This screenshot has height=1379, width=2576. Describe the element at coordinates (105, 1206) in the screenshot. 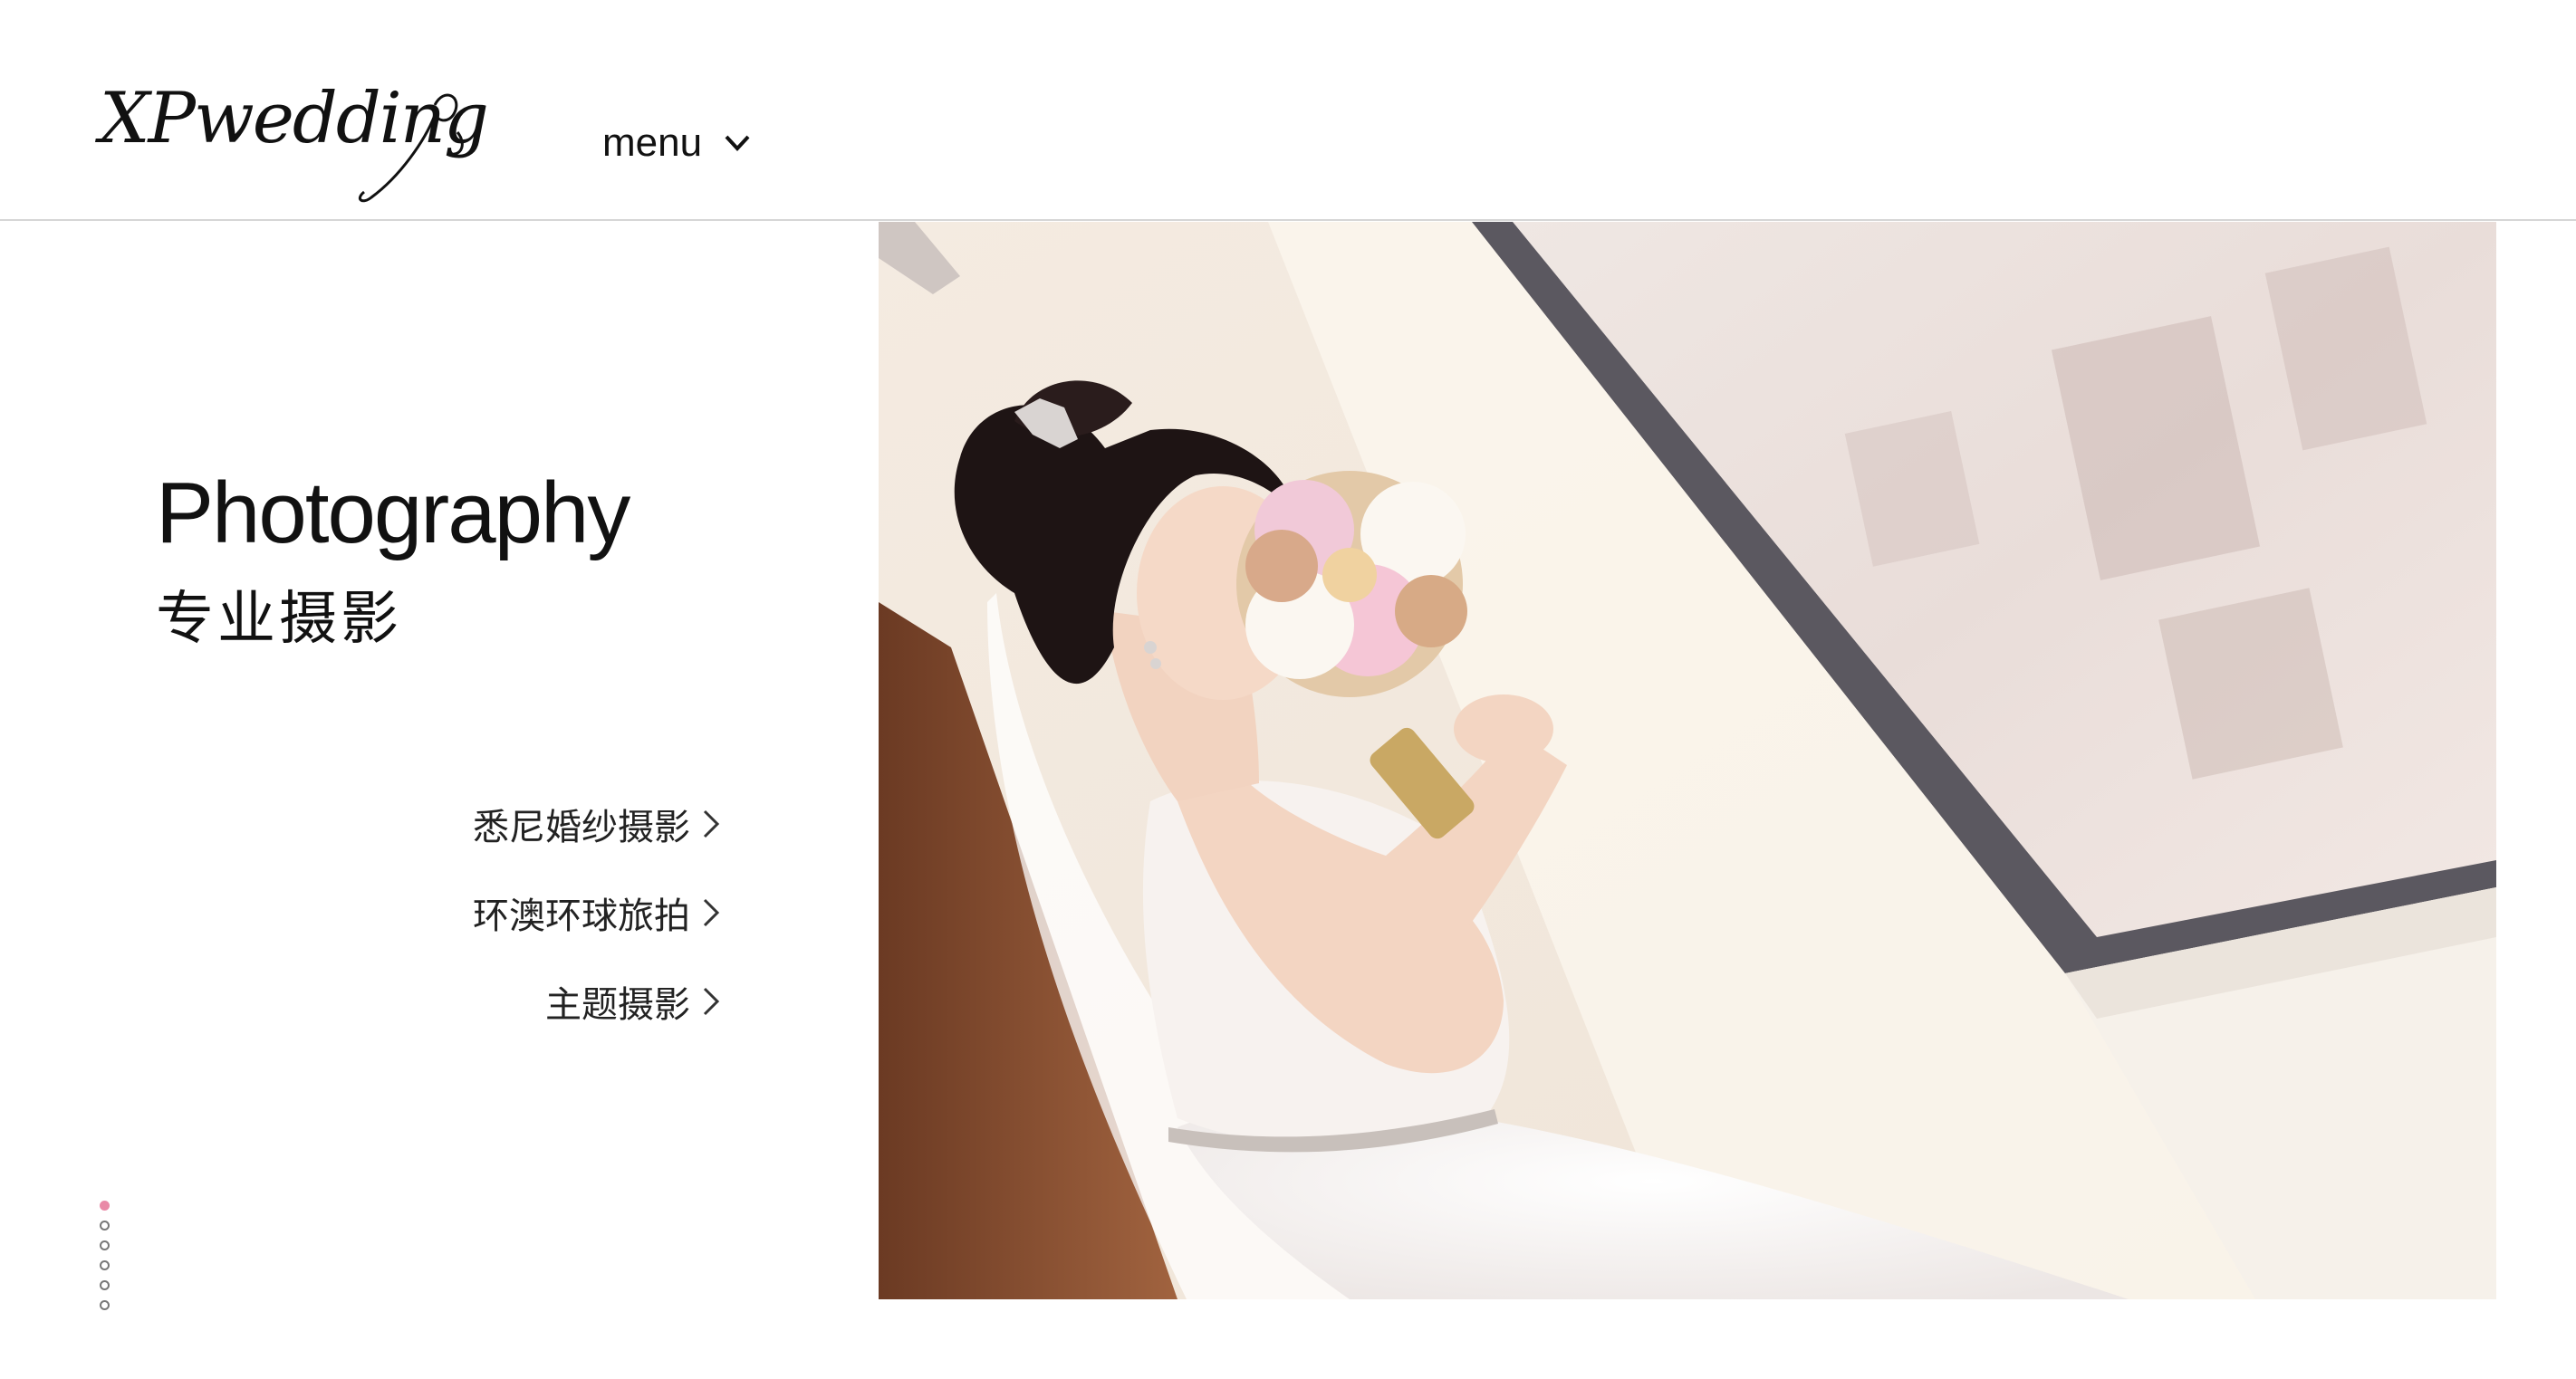

I see `pager-dot-active` at that location.